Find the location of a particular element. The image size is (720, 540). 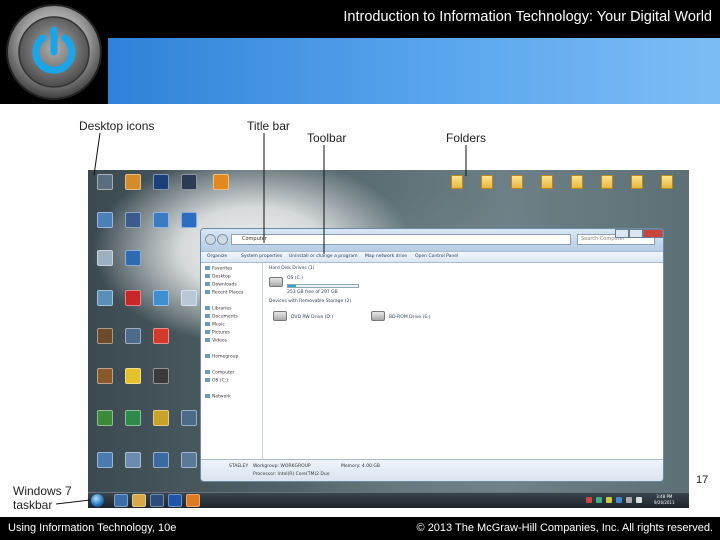

nav-music: Music is located at coordinates (215, 325).